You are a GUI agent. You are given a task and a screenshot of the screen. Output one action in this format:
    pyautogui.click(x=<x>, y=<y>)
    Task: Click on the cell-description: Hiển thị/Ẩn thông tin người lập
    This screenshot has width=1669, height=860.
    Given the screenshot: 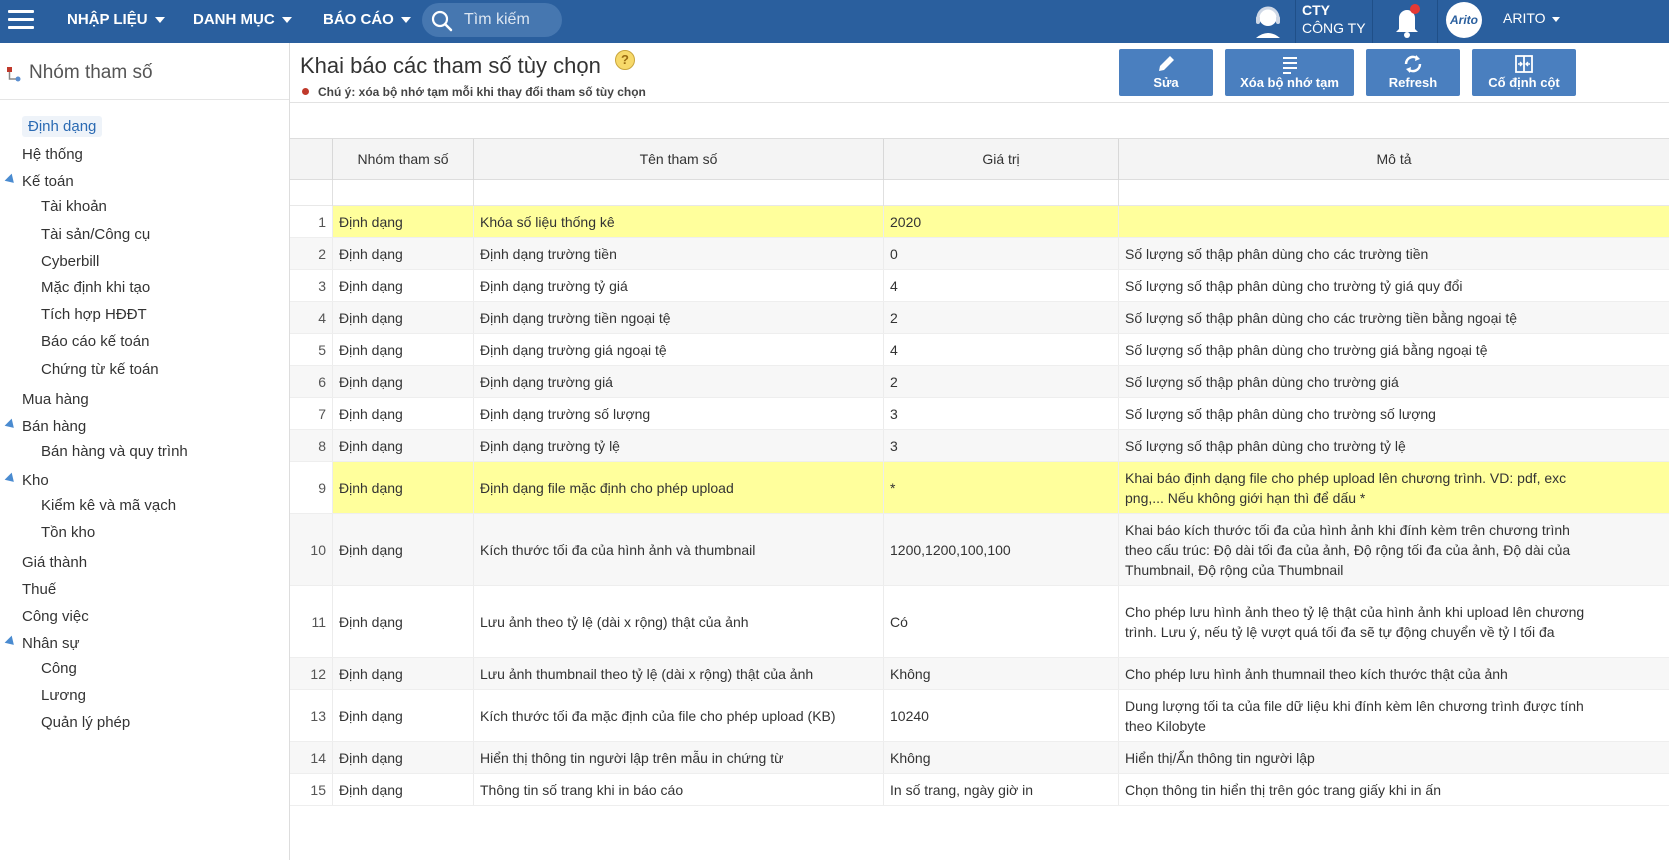 What is the action you would take?
    pyautogui.click(x=1393, y=757)
    